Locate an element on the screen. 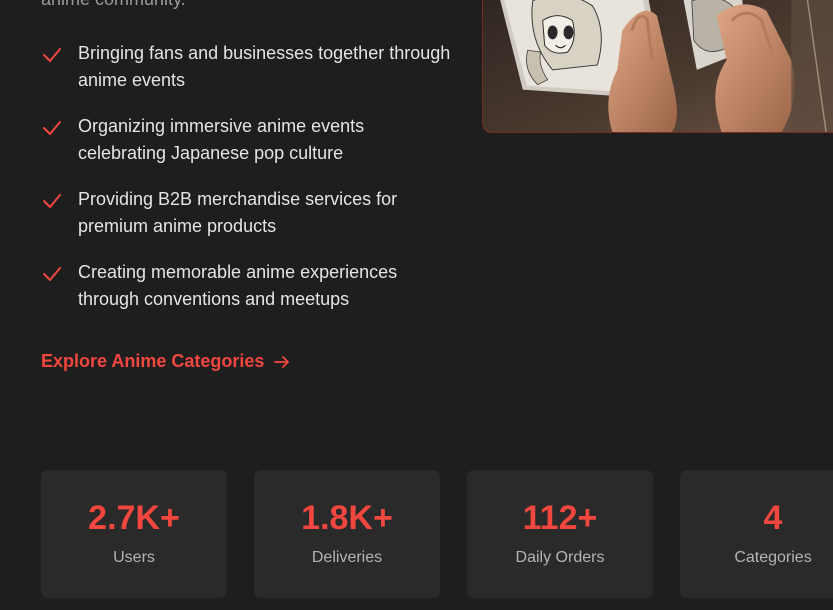 This screenshot has height=610, width=833. explore-anime-categories-link: Explore Anime Categories is located at coordinates (166, 361).